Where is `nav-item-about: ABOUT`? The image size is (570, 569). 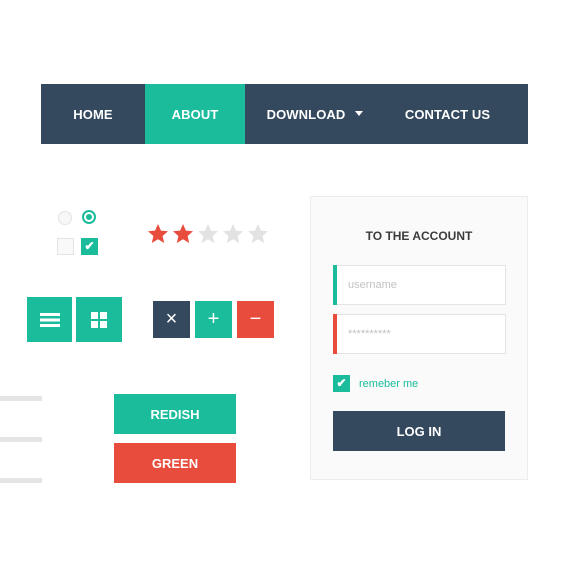 nav-item-about: ABOUT is located at coordinates (195, 114).